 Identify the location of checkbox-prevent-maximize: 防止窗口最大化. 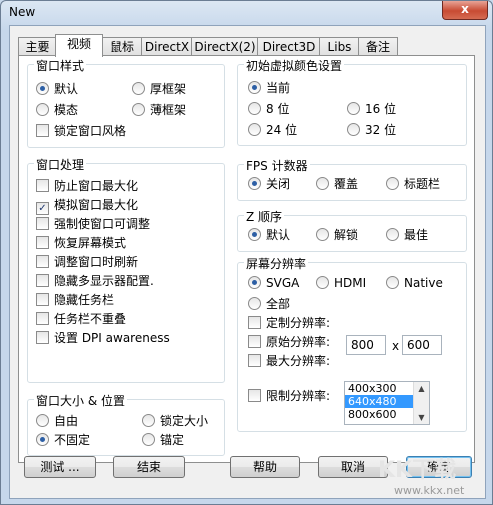
(87, 186).